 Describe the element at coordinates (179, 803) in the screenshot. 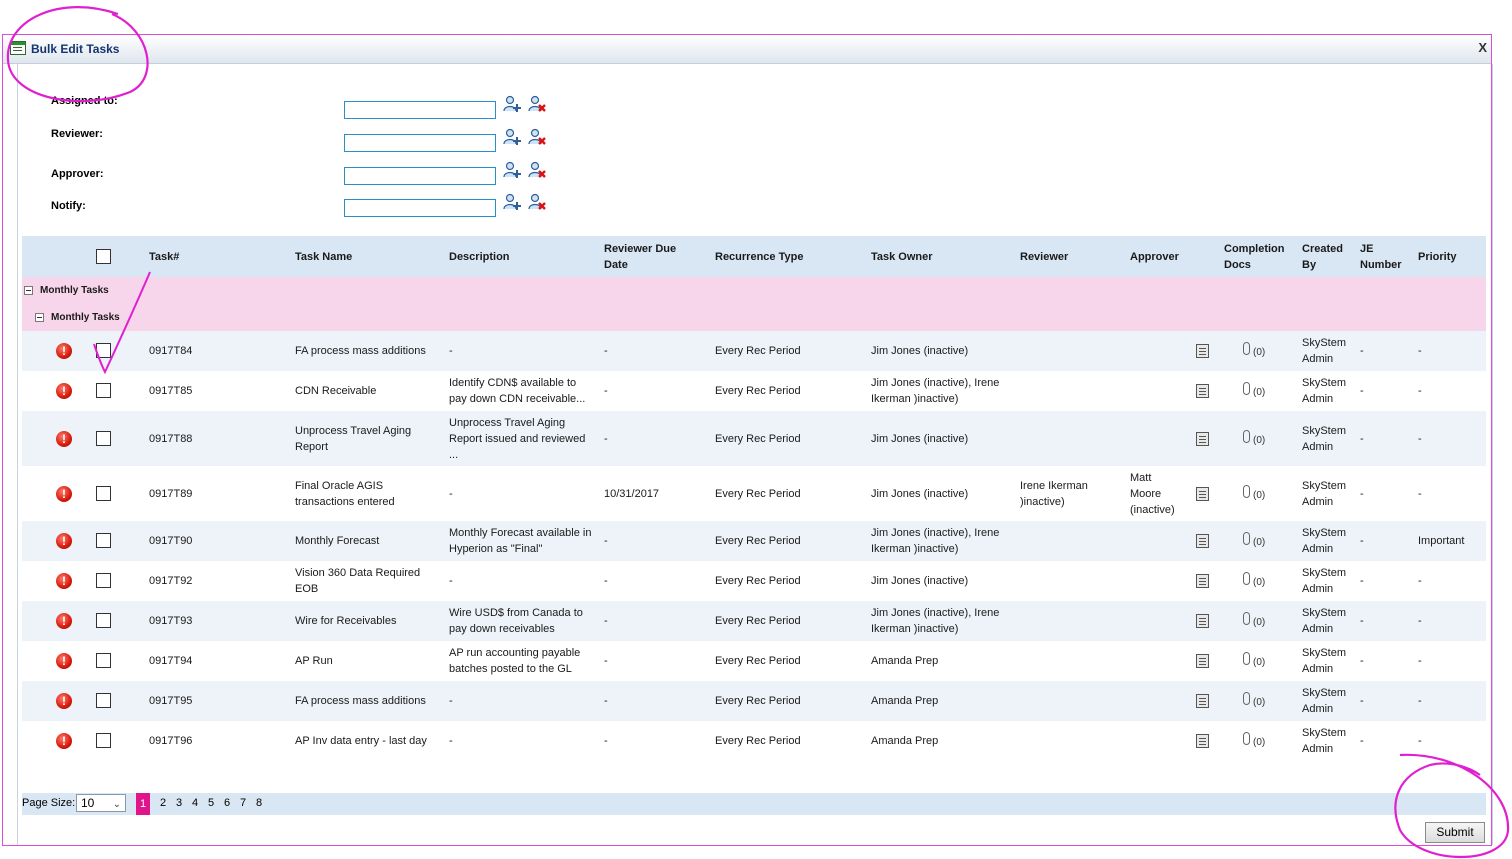

I see `page-link: 3` at that location.